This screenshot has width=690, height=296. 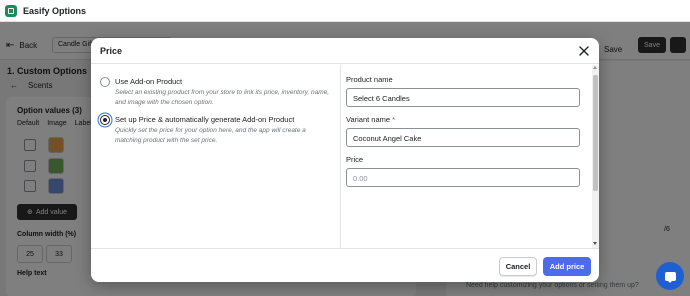 What do you see at coordinates (463, 177) in the screenshot?
I see `price-input: 0.00` at bounding box center [463, 177].